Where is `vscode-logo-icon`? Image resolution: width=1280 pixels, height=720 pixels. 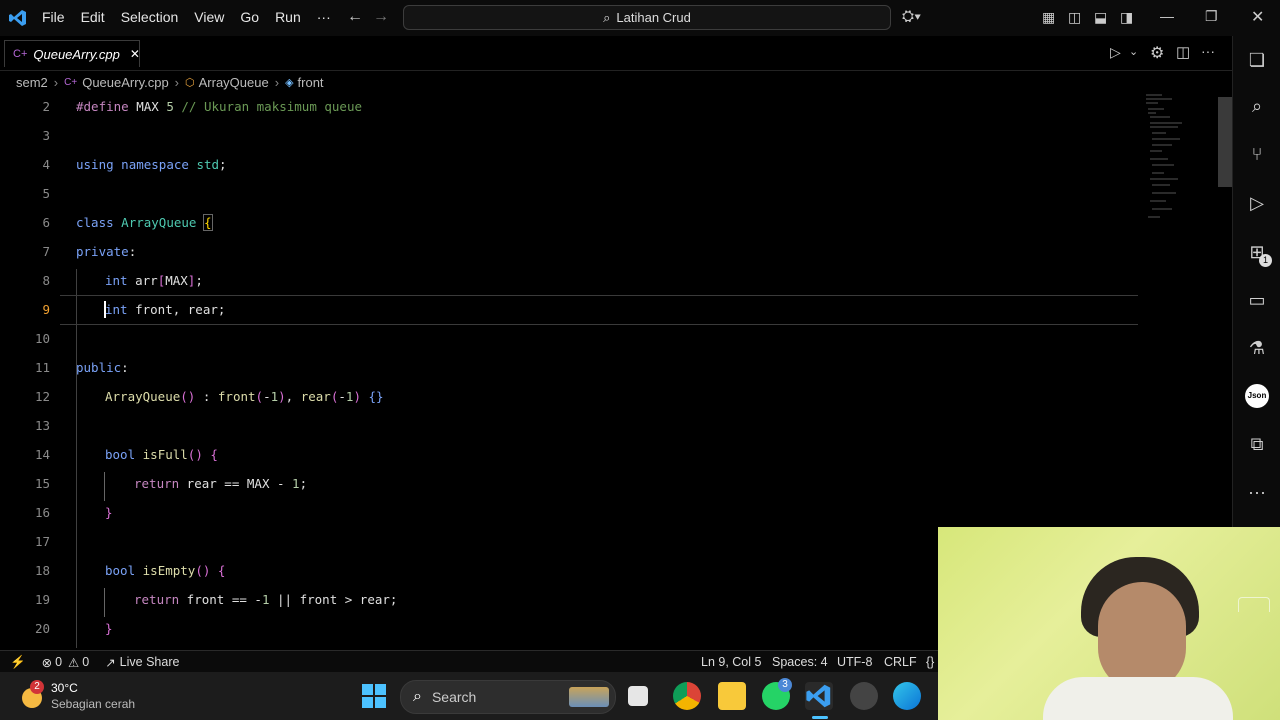
vscode-logo-icon is located at coordinates (18, 18).